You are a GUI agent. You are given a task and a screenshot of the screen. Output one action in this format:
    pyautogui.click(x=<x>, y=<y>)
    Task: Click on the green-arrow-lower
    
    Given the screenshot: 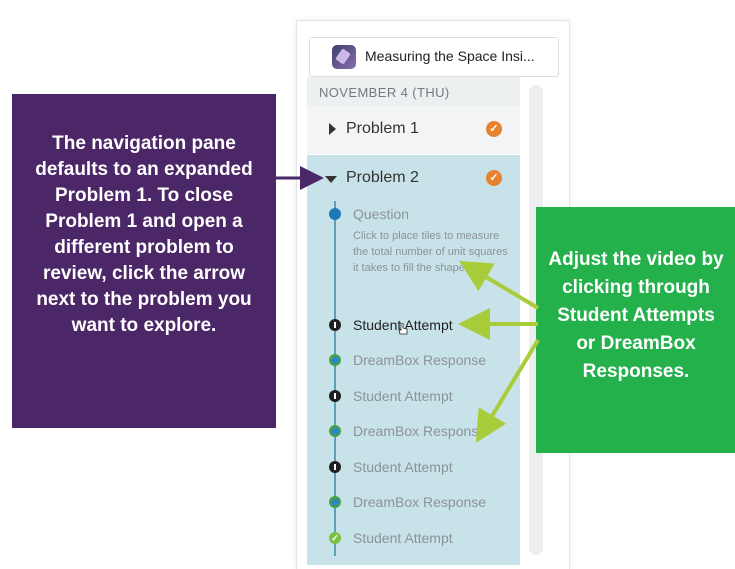 What is the action you would take?
    pyautogui.click(x=507, y=390)
    